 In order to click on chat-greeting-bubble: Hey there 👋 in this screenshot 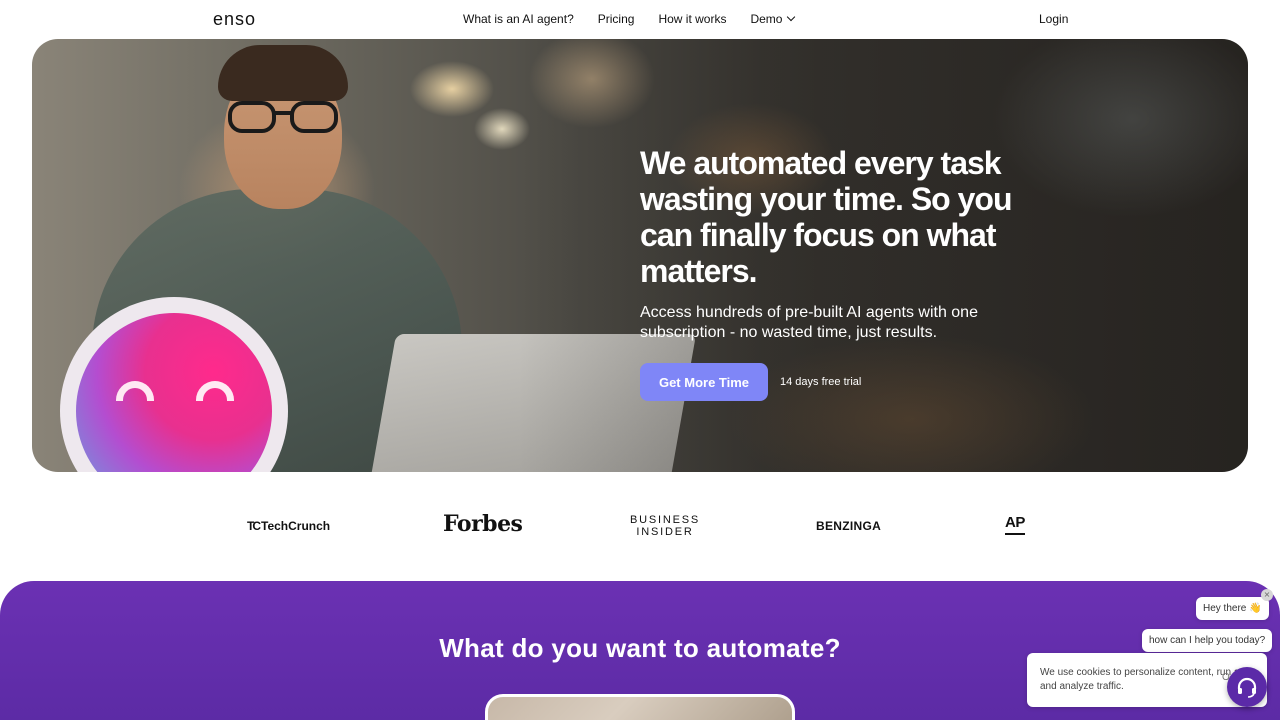, I will do `click(1232, 608)`.